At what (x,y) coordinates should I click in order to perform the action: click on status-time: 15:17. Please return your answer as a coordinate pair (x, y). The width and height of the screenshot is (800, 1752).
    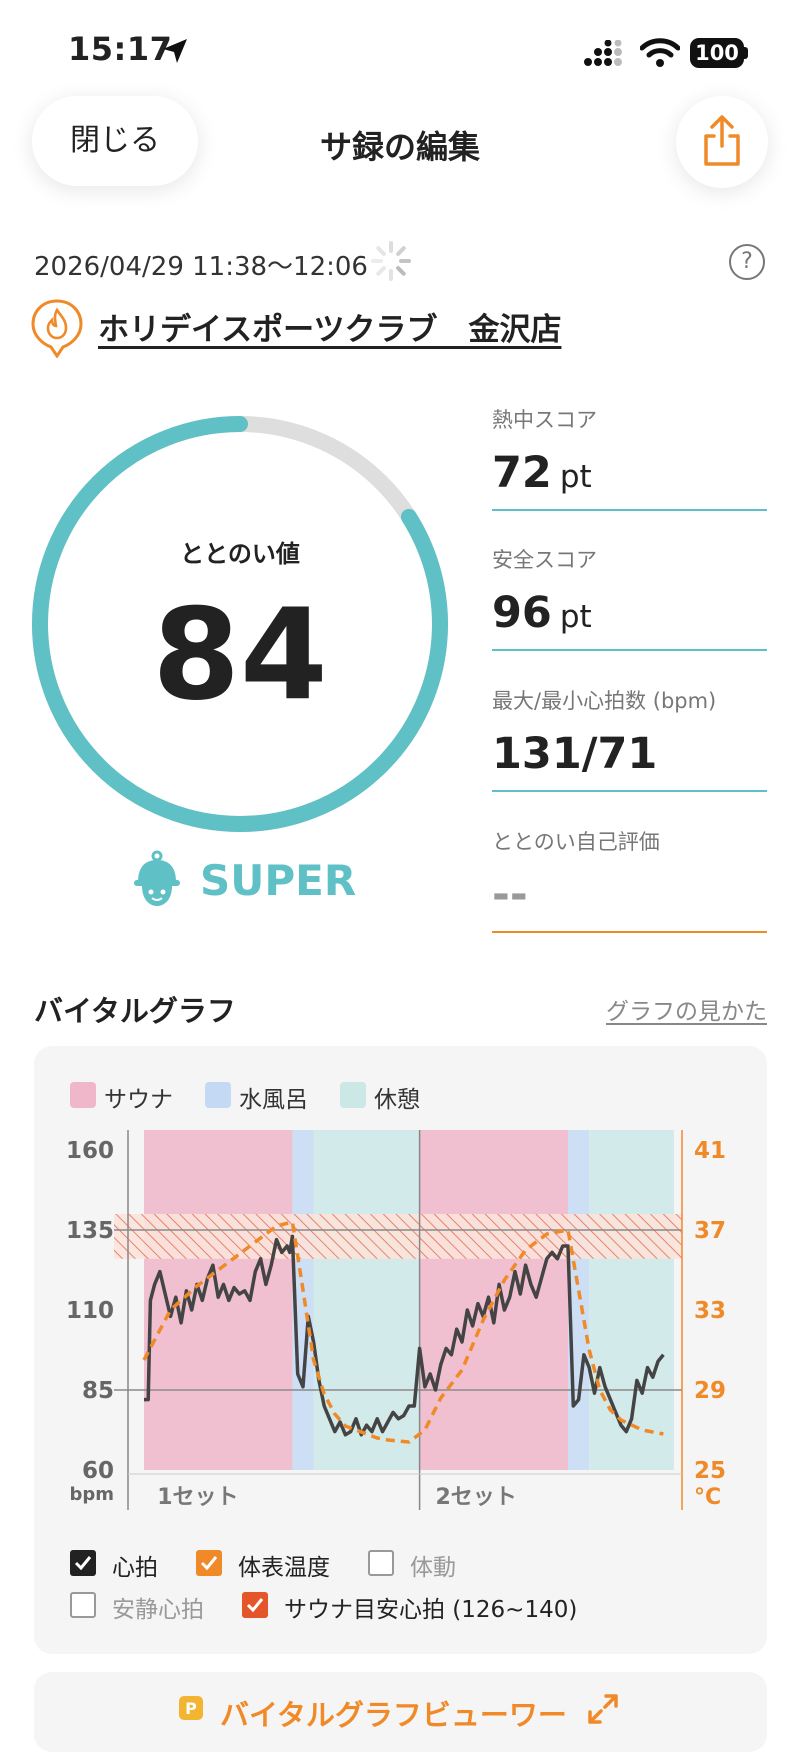
    Looking at the image, I should click on (120, 49).